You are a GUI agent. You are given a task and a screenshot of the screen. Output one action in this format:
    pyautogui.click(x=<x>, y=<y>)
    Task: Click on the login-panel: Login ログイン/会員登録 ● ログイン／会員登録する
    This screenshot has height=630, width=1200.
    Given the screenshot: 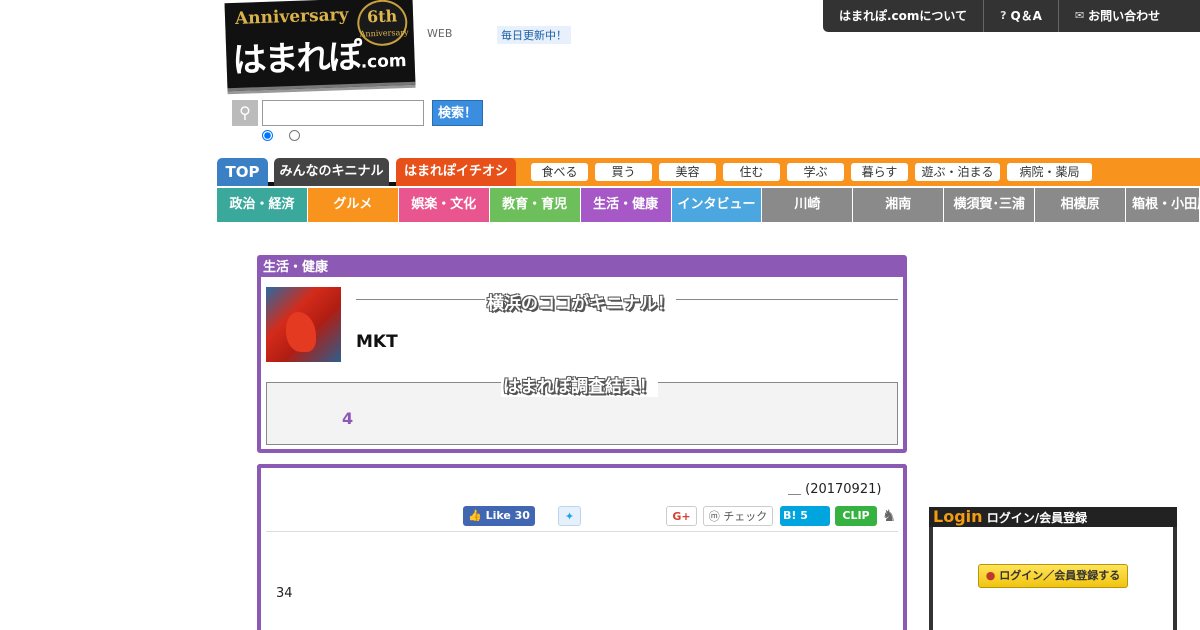 What is the action you would take?
    pyautogui.click(x=1053, y=568)
    